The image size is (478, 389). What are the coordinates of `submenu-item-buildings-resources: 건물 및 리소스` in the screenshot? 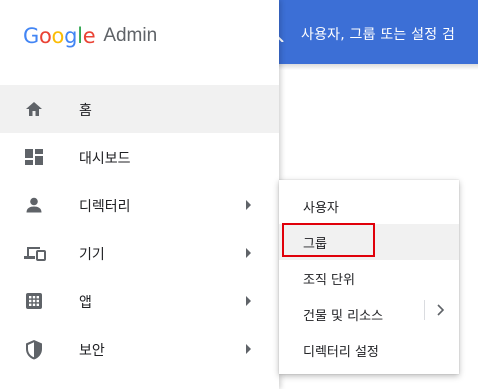 It's located at (369, 314).